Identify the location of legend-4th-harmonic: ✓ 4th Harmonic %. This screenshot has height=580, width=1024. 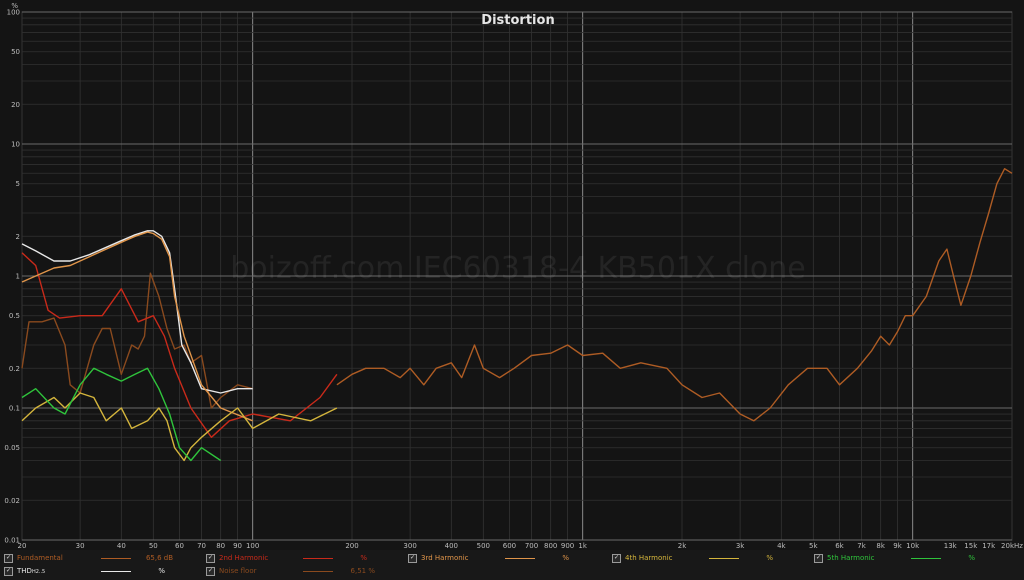
(692, 558).